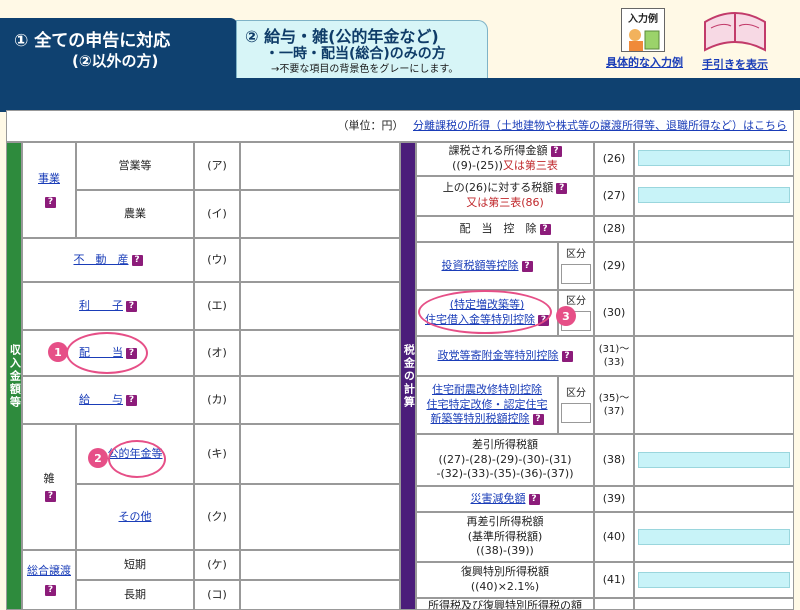  Describe the element at coordinates (217, 260) in the screenshot. I see `code-u: (ウ)` at that location.